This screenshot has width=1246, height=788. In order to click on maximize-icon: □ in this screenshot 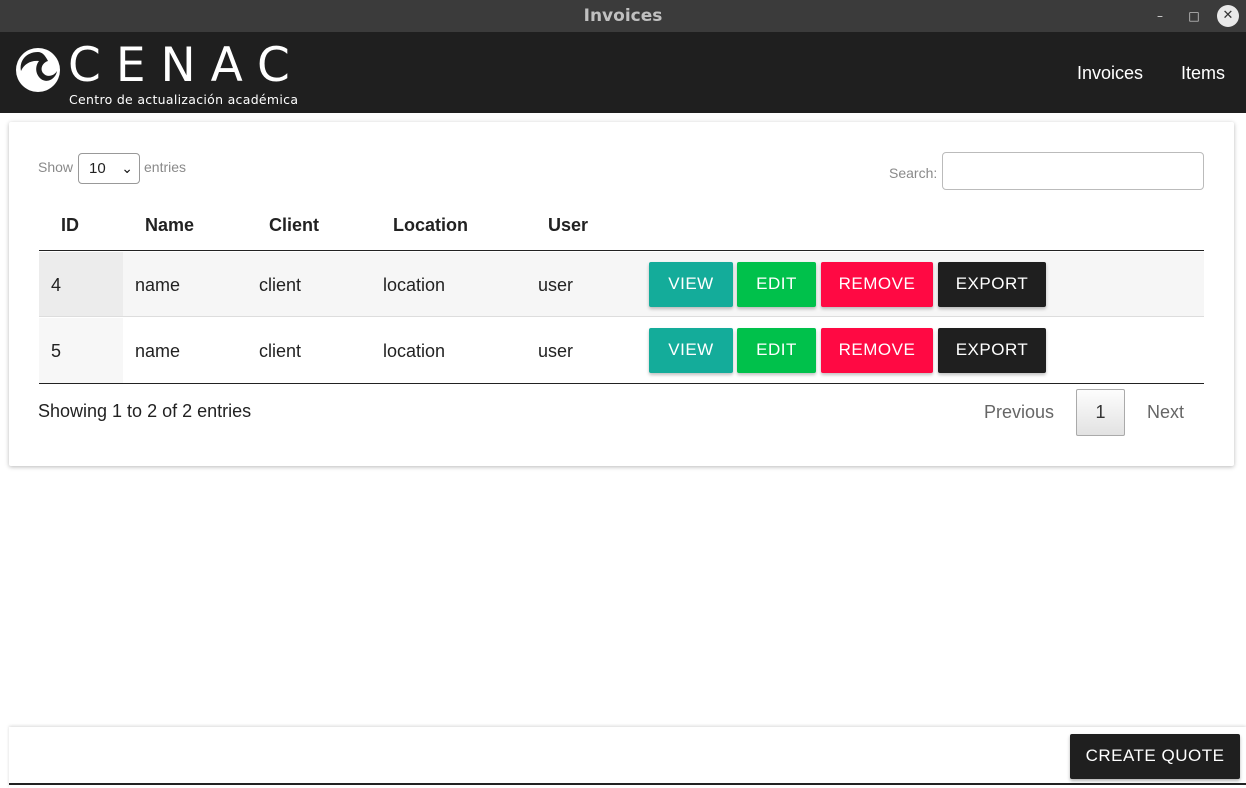, I will do `click(1194, 16)`.